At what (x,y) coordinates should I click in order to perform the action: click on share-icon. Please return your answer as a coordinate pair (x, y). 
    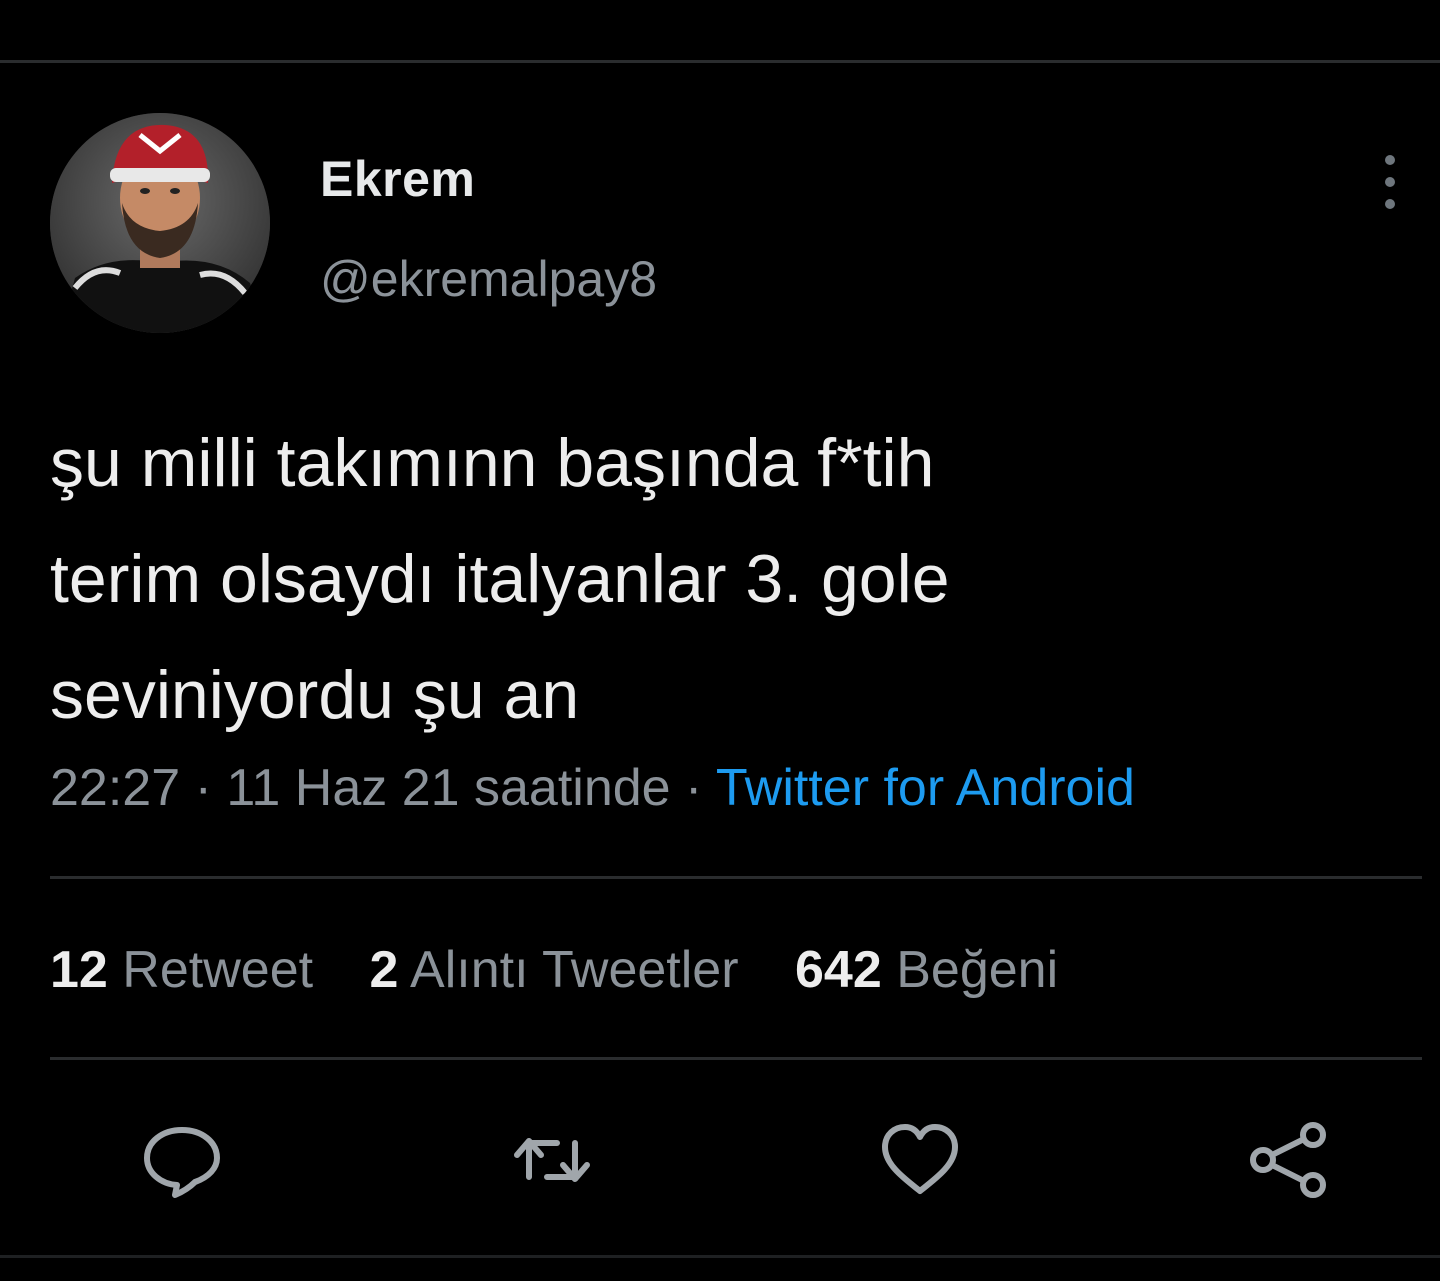
    Looking at the image, I should click on (1288, 1160).